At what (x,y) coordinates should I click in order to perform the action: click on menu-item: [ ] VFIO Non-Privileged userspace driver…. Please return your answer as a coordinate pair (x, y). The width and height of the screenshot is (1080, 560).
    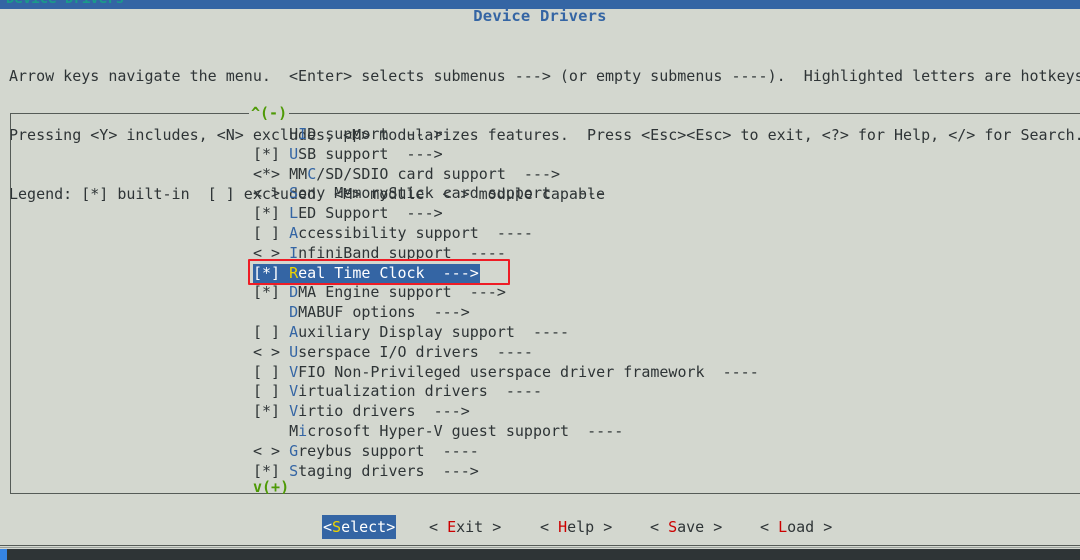
    Looking at the image, I should click on (506, 373).